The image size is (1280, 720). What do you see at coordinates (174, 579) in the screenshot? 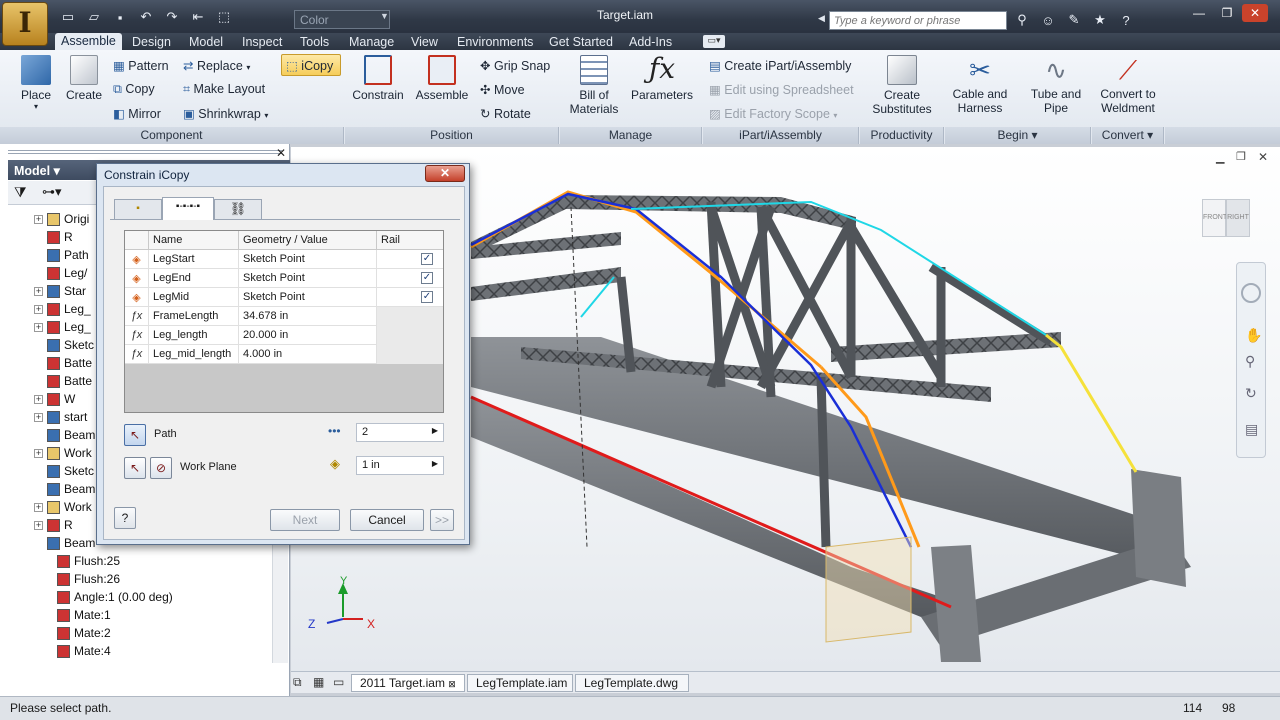
I see `tree-item: Flush:26` at bounding box center [174, 579].